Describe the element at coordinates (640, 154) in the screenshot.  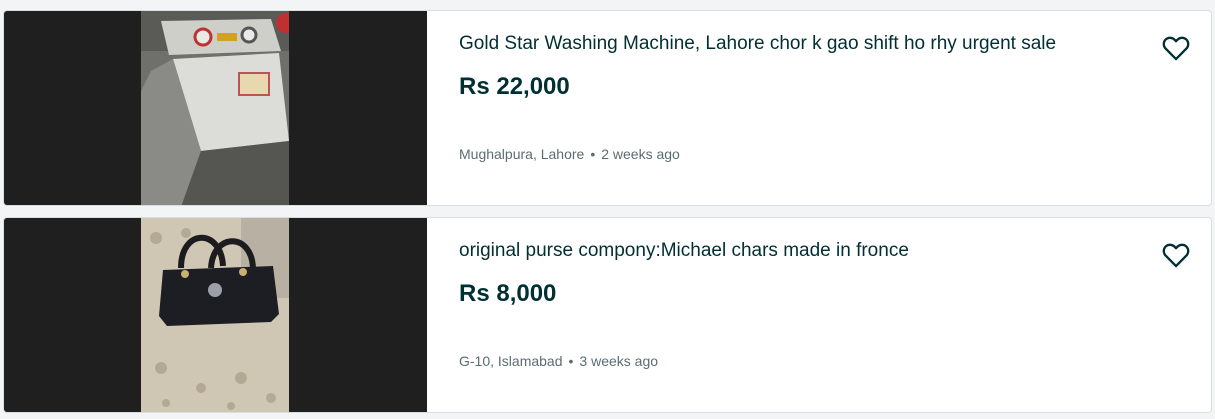
I see `listing-posted-time: 2 weeks ago` at that location.